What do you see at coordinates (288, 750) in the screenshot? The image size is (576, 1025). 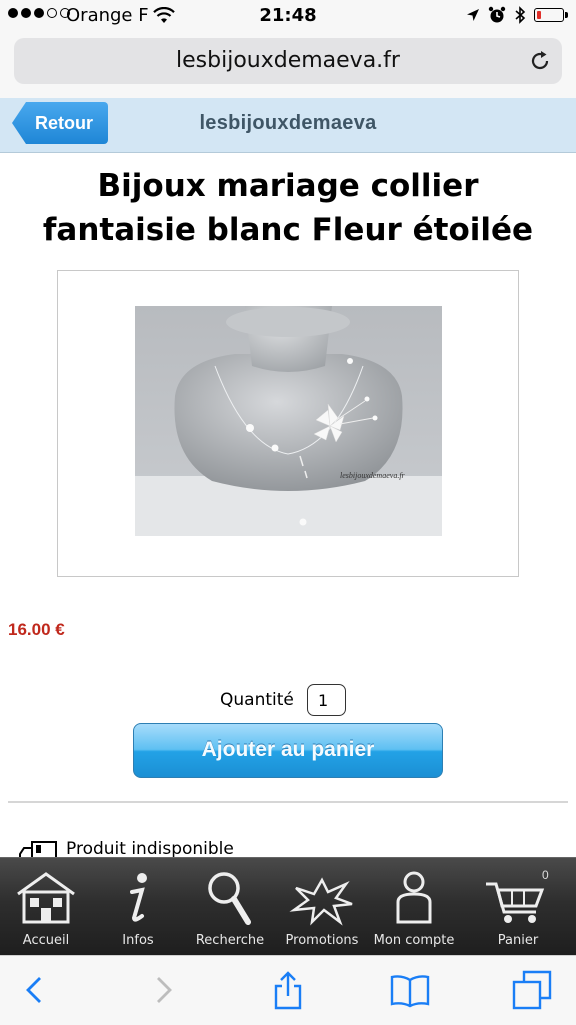 I see `add-to-cart-button: Ajouter au panier` at bounding box center [288, 750].